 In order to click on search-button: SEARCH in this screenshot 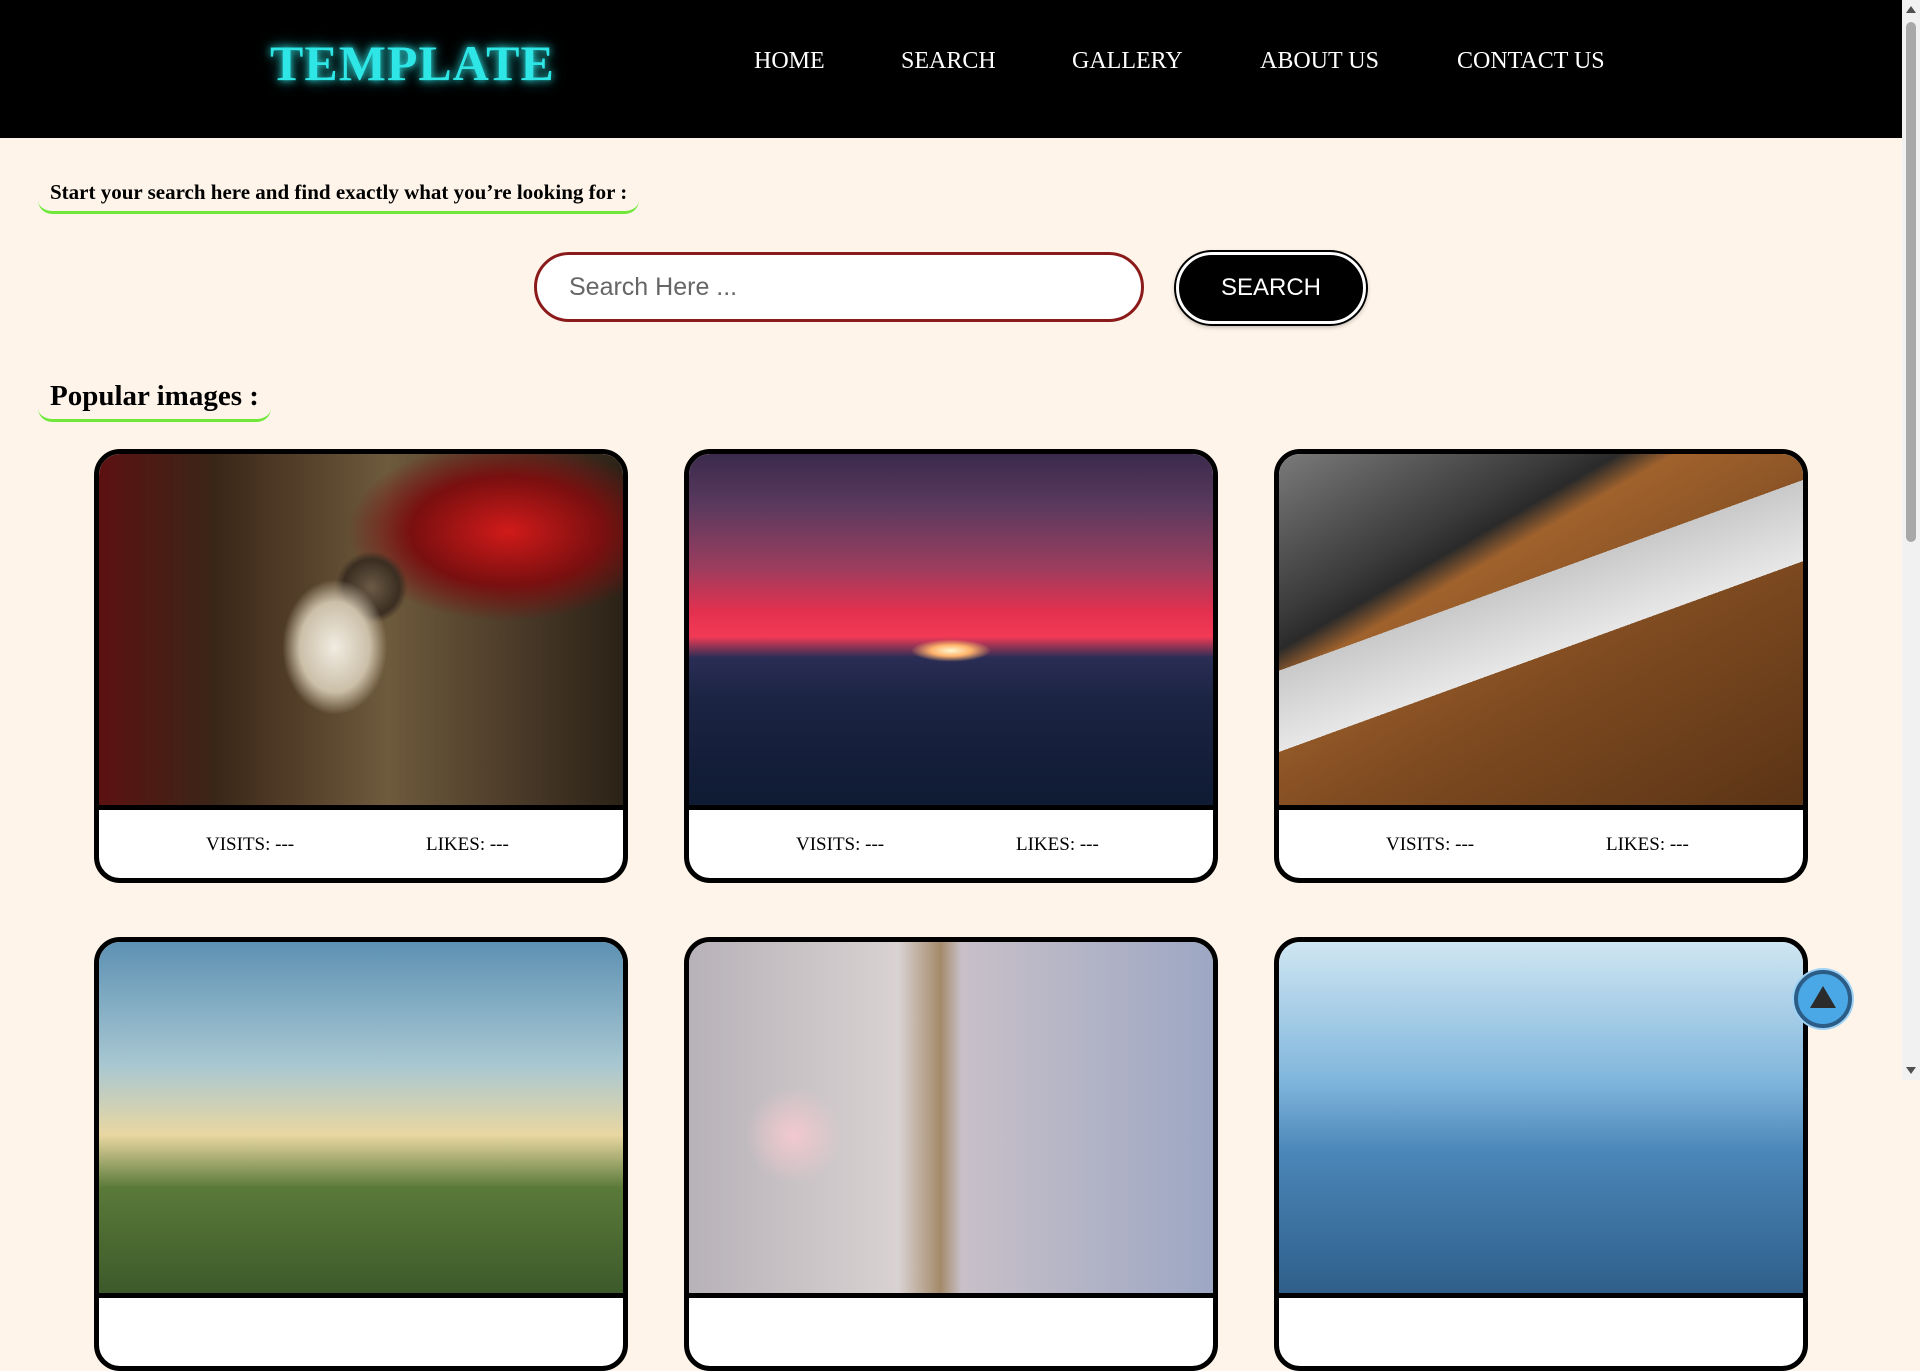, I will do `click(1271, 288)`.